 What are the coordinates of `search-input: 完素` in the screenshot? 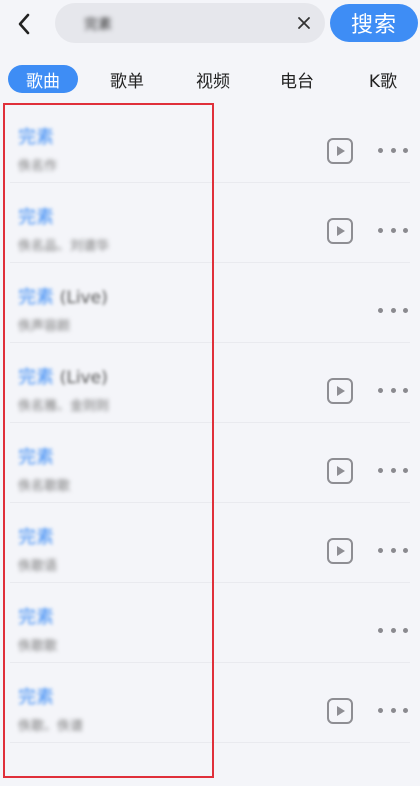 It's located at (190, 23).